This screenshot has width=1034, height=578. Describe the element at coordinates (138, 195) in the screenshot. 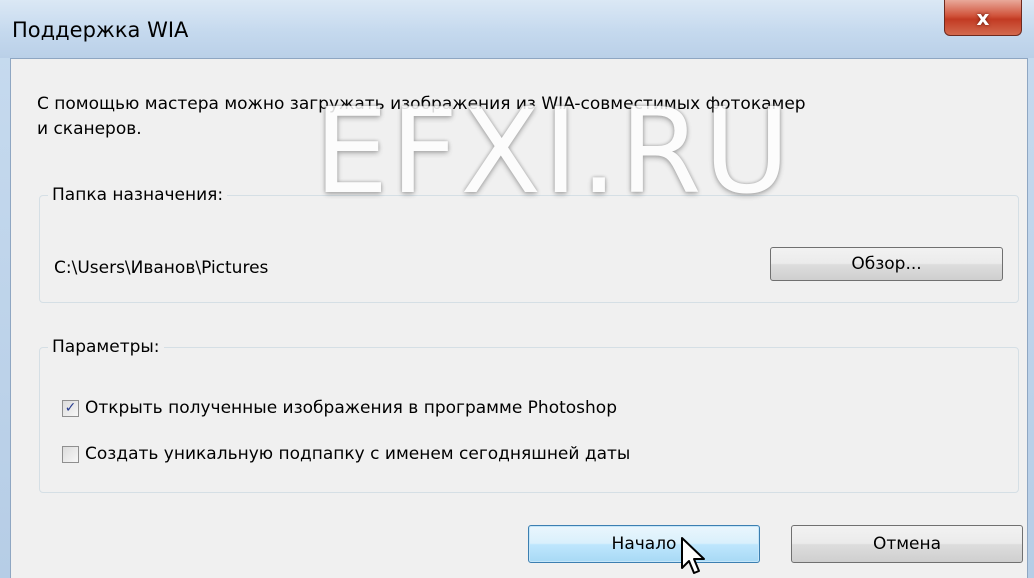

I see `destination-group-label: Папка назначения:` at that location.